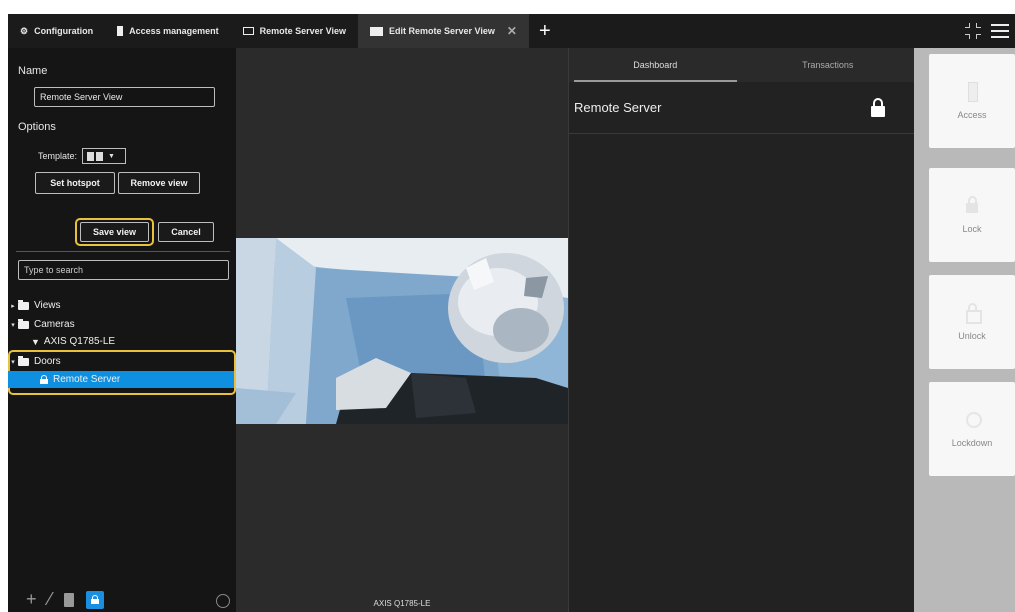  I want to click on tab-edit-remote-server-view: Edit Remote Server View ✕, so click(443, 31).